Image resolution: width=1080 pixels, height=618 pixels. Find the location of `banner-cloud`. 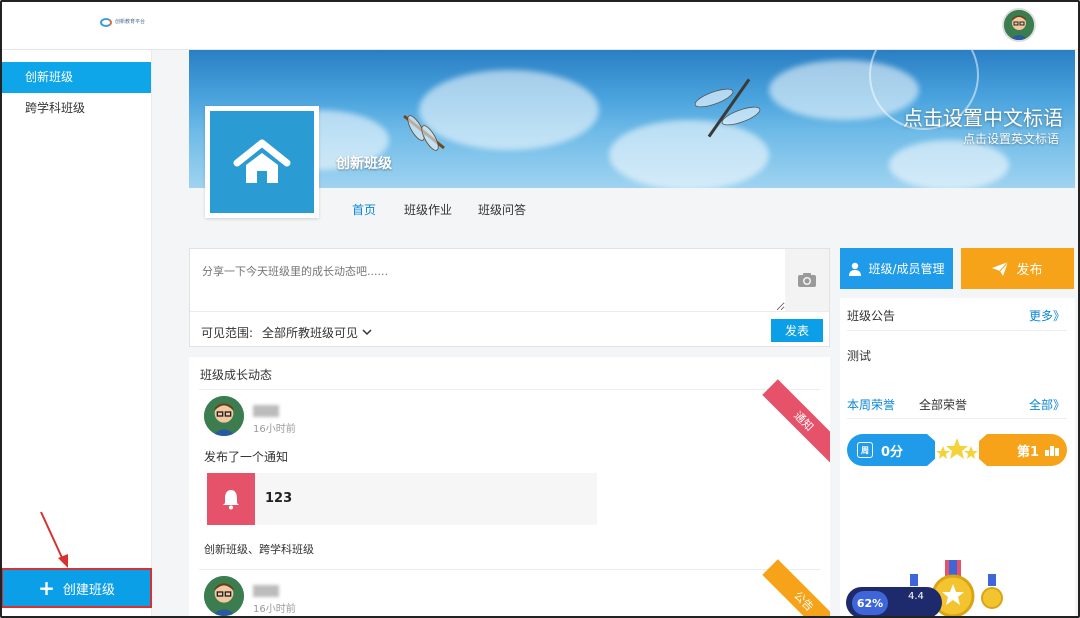

banner-cloud is located at coordinates (949, 164).